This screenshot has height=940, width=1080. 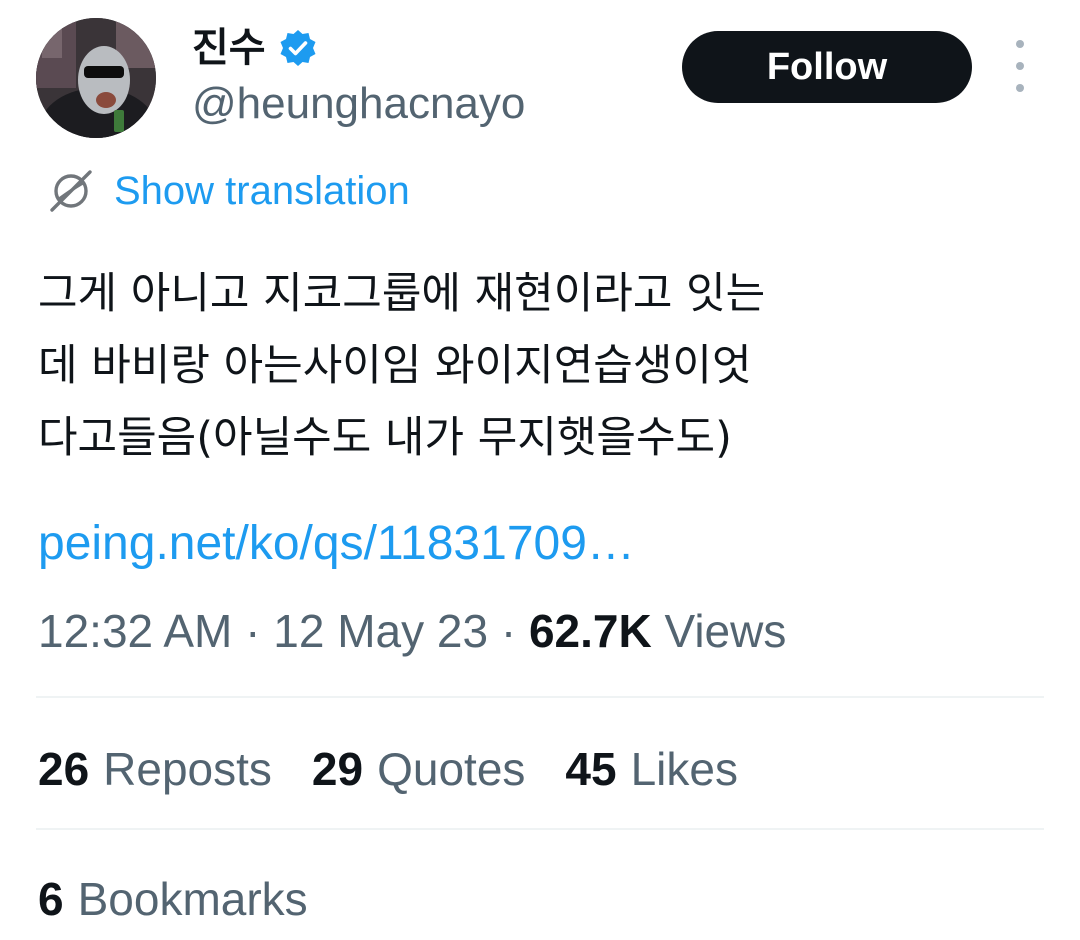 What do you see at coordinates (71, 191) in the screenshot?
I see `translate-globe-icon` at bounding box center [71, 191].